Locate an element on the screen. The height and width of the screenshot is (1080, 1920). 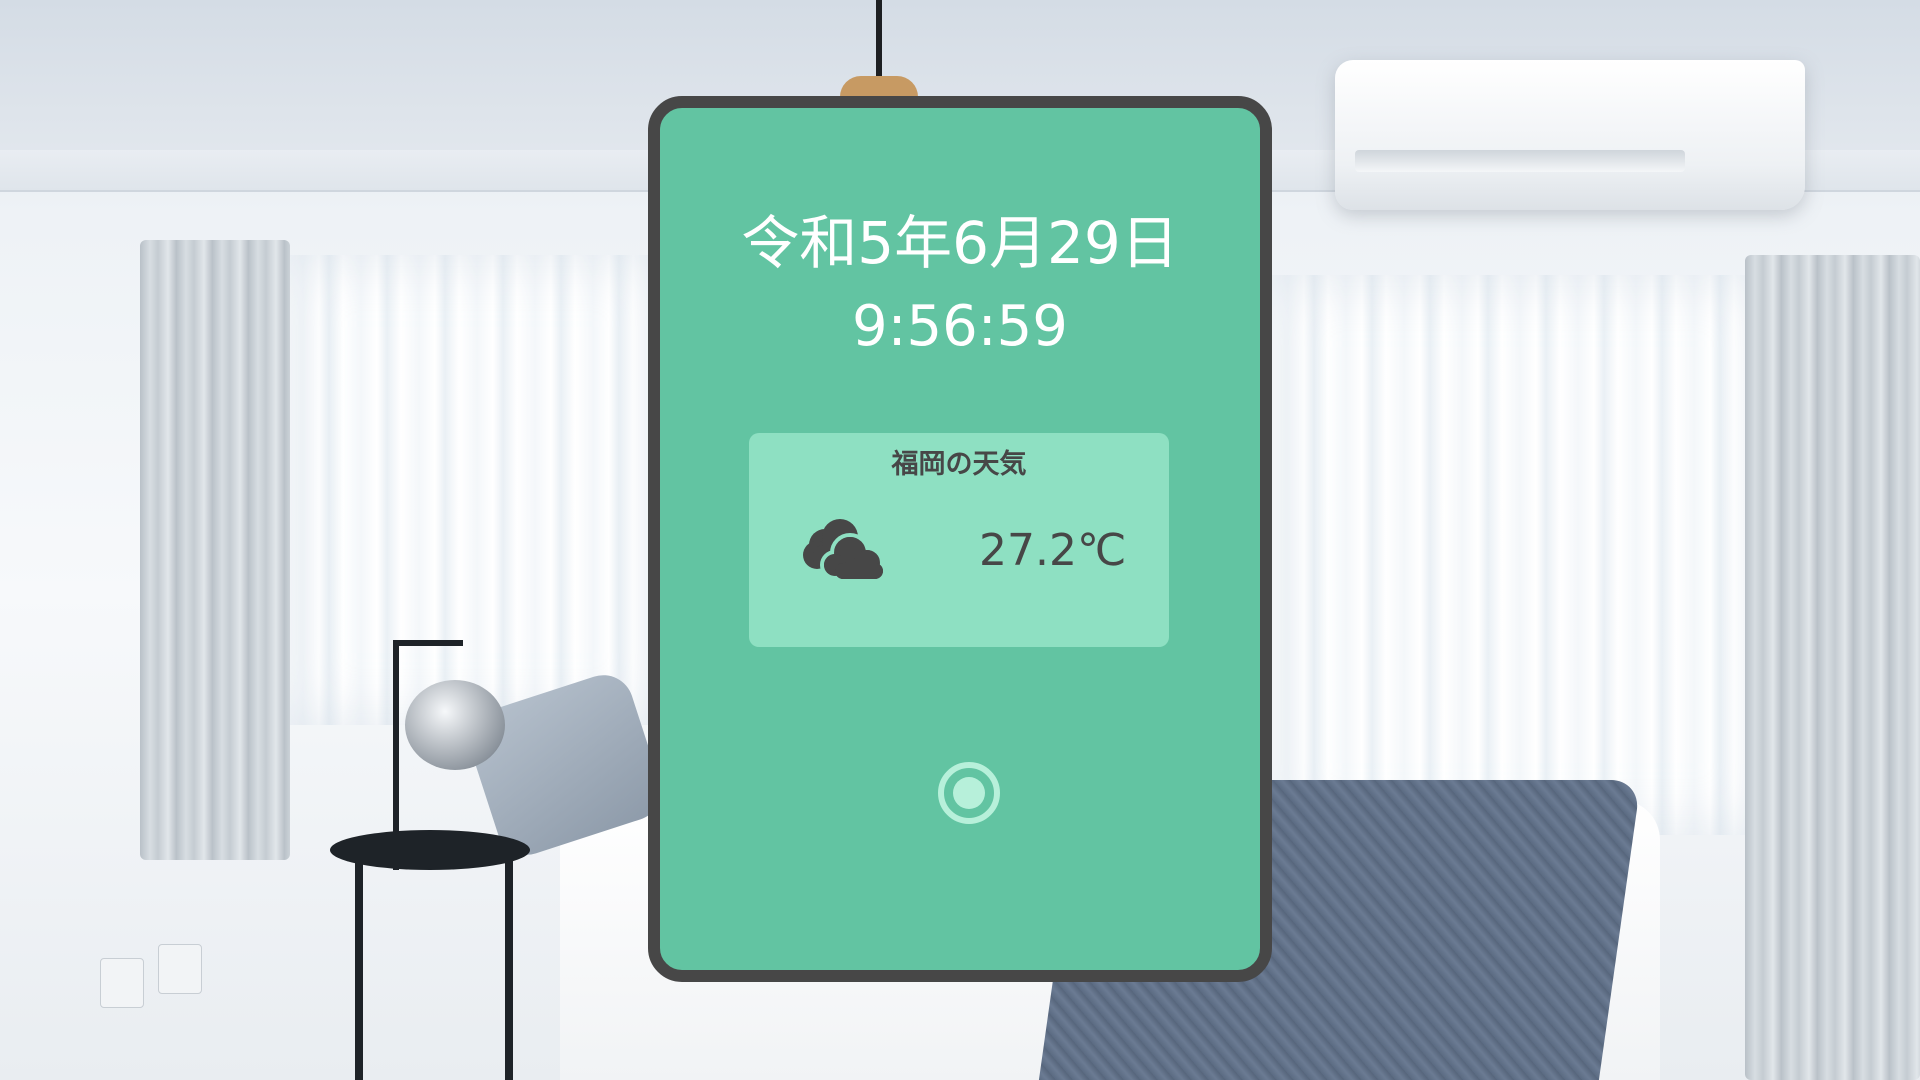
record-icon is located at coordinates (969, 793).